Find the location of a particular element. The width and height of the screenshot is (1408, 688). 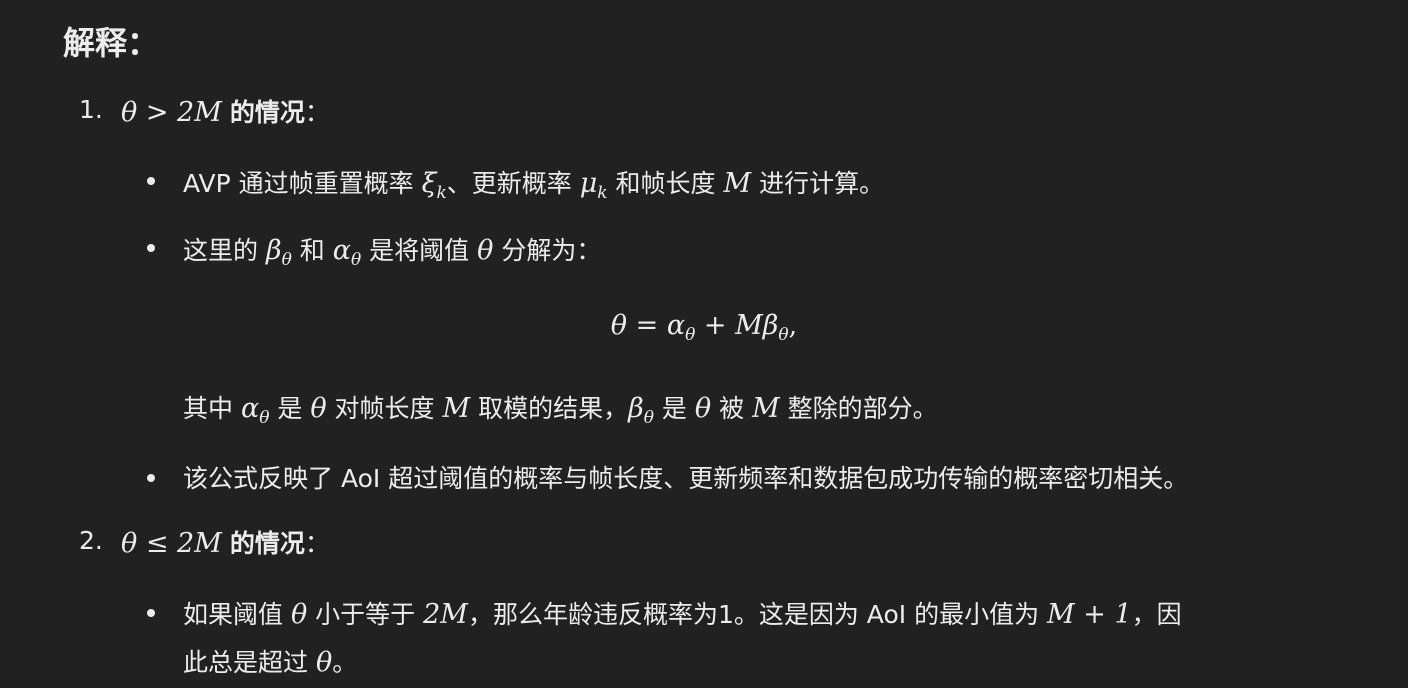

text: 整除的部分。 is located at coordinates (858, 408).